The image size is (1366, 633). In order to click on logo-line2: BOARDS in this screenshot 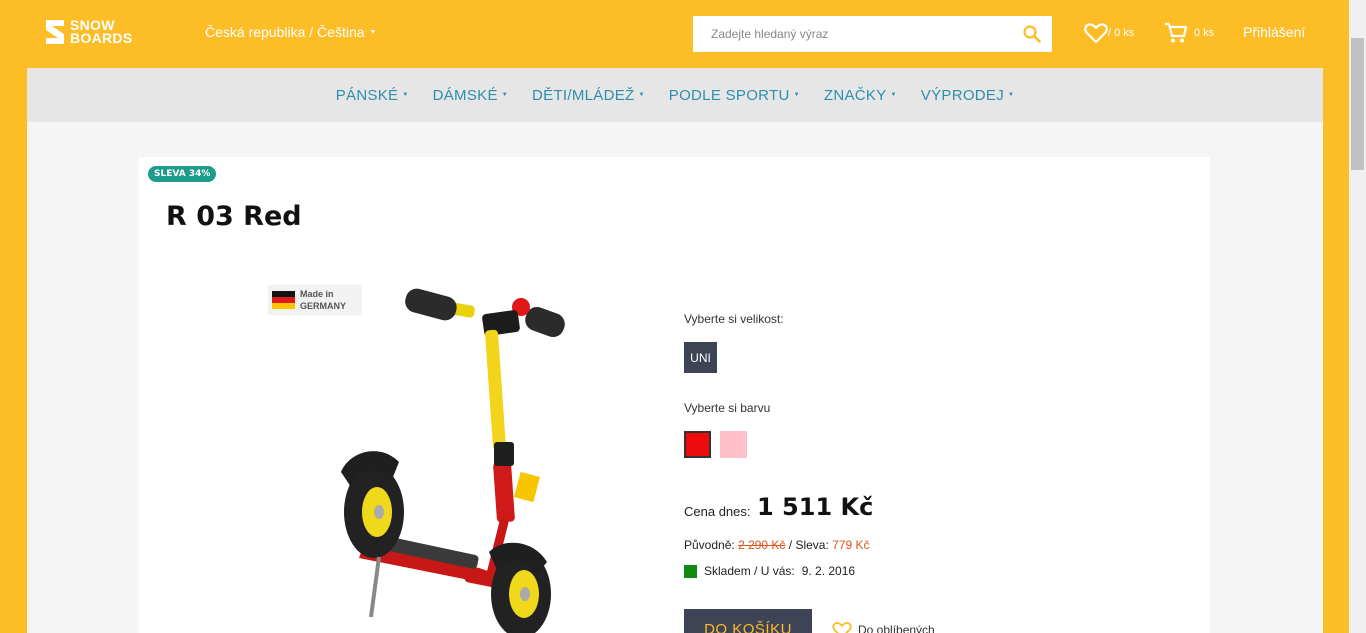, I will do `click(101, 38)`.